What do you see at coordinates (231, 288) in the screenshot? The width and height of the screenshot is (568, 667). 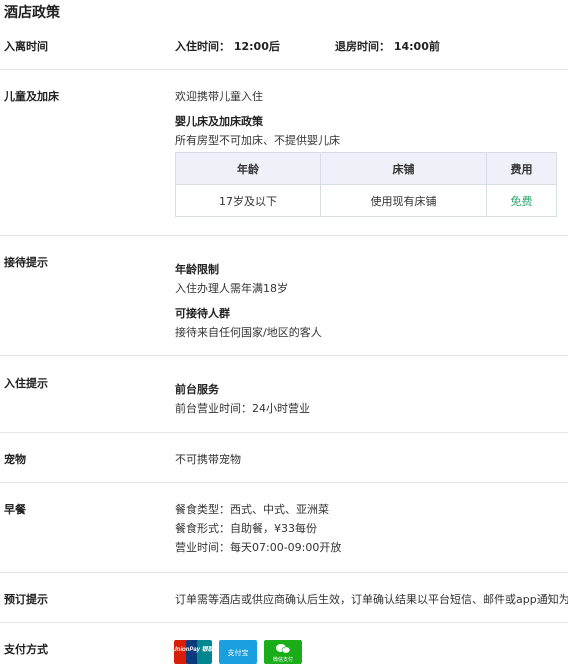 I see `age-limit-desc: 入住办理人需年满18岁` at bounding box center [231, 288].